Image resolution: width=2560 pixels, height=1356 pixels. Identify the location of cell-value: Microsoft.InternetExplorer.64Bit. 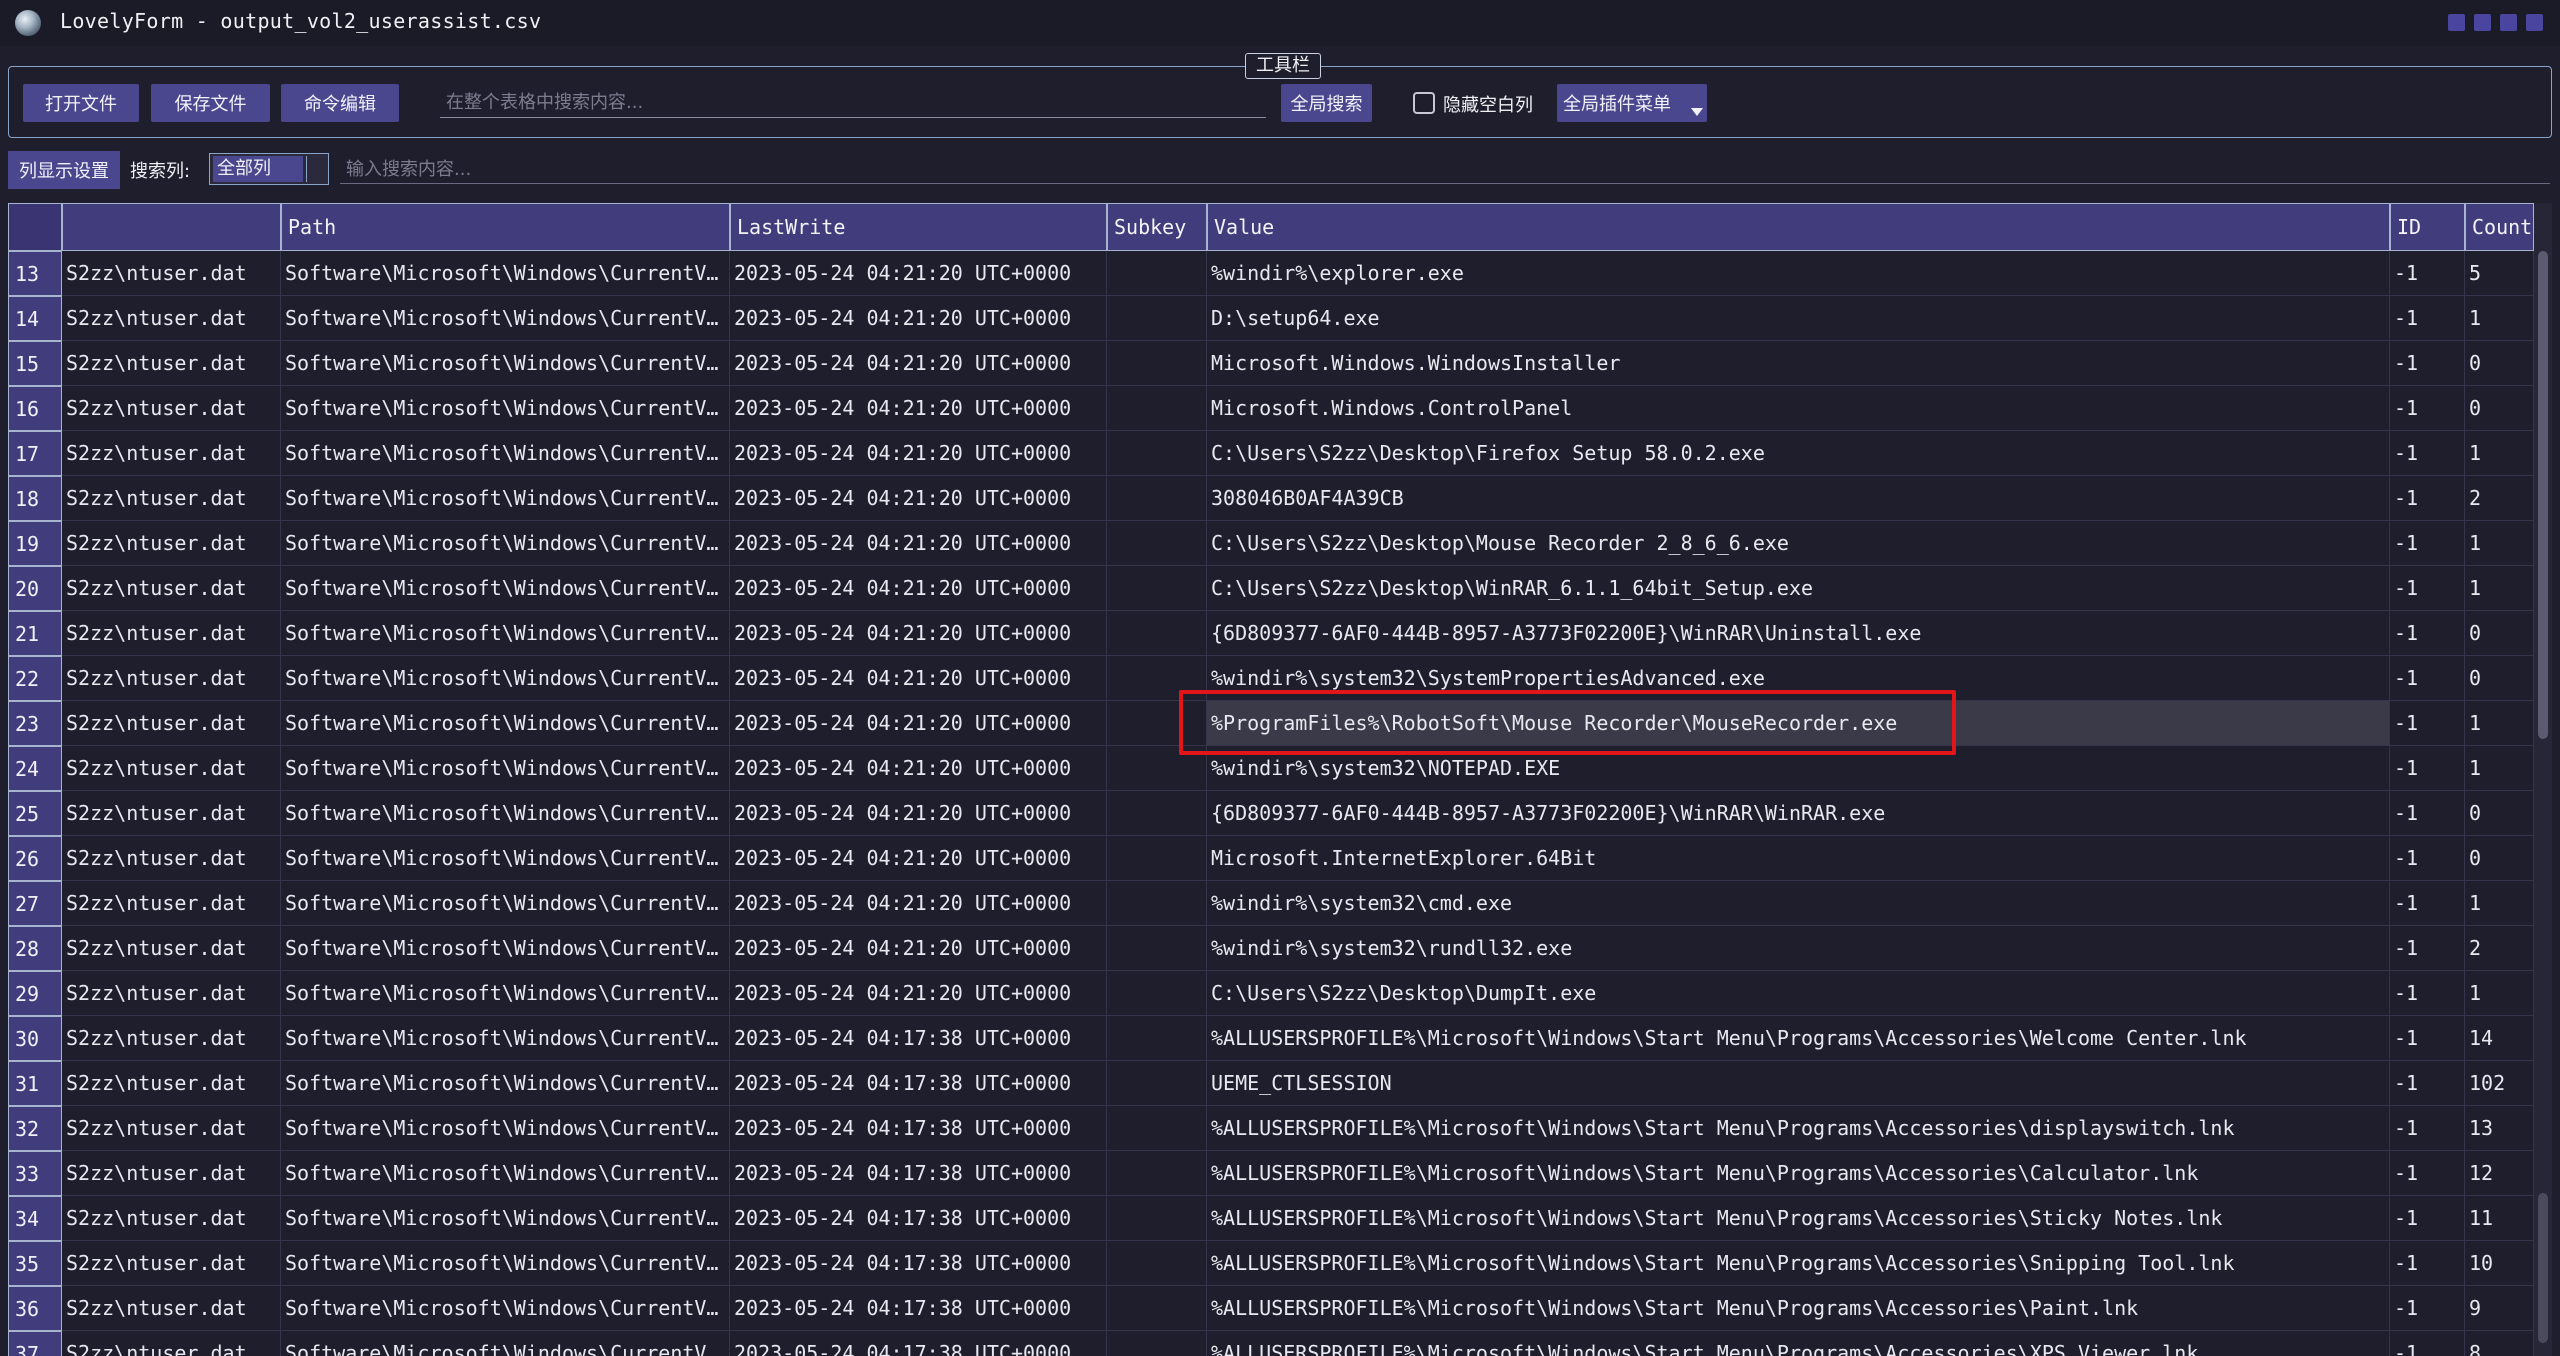
(1798, 858).